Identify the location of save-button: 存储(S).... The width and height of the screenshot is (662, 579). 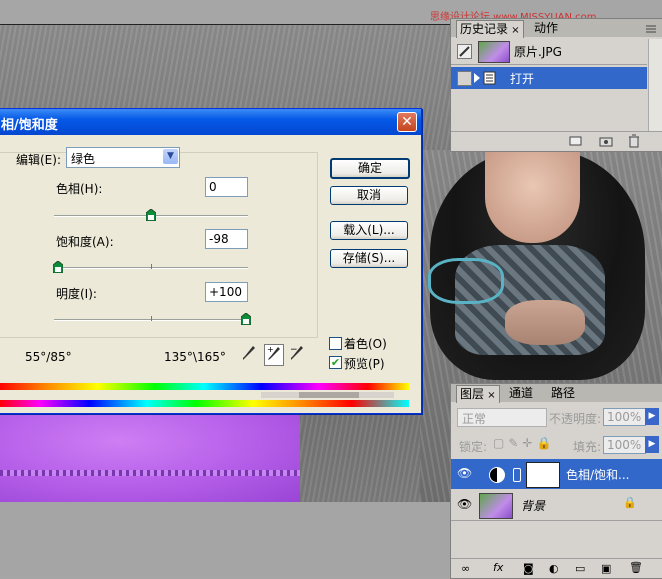
(369, 258).